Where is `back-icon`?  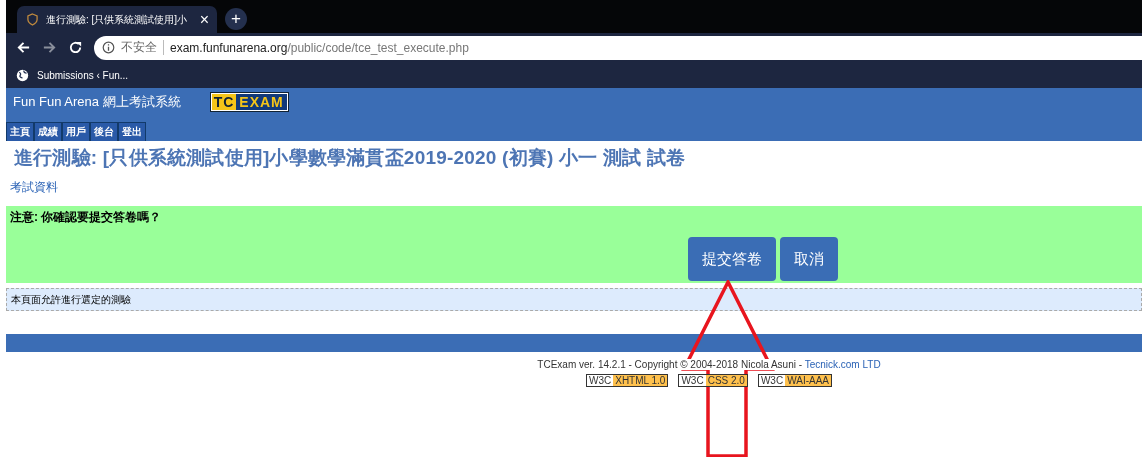
back-icon is located at coordinates (23, 47).